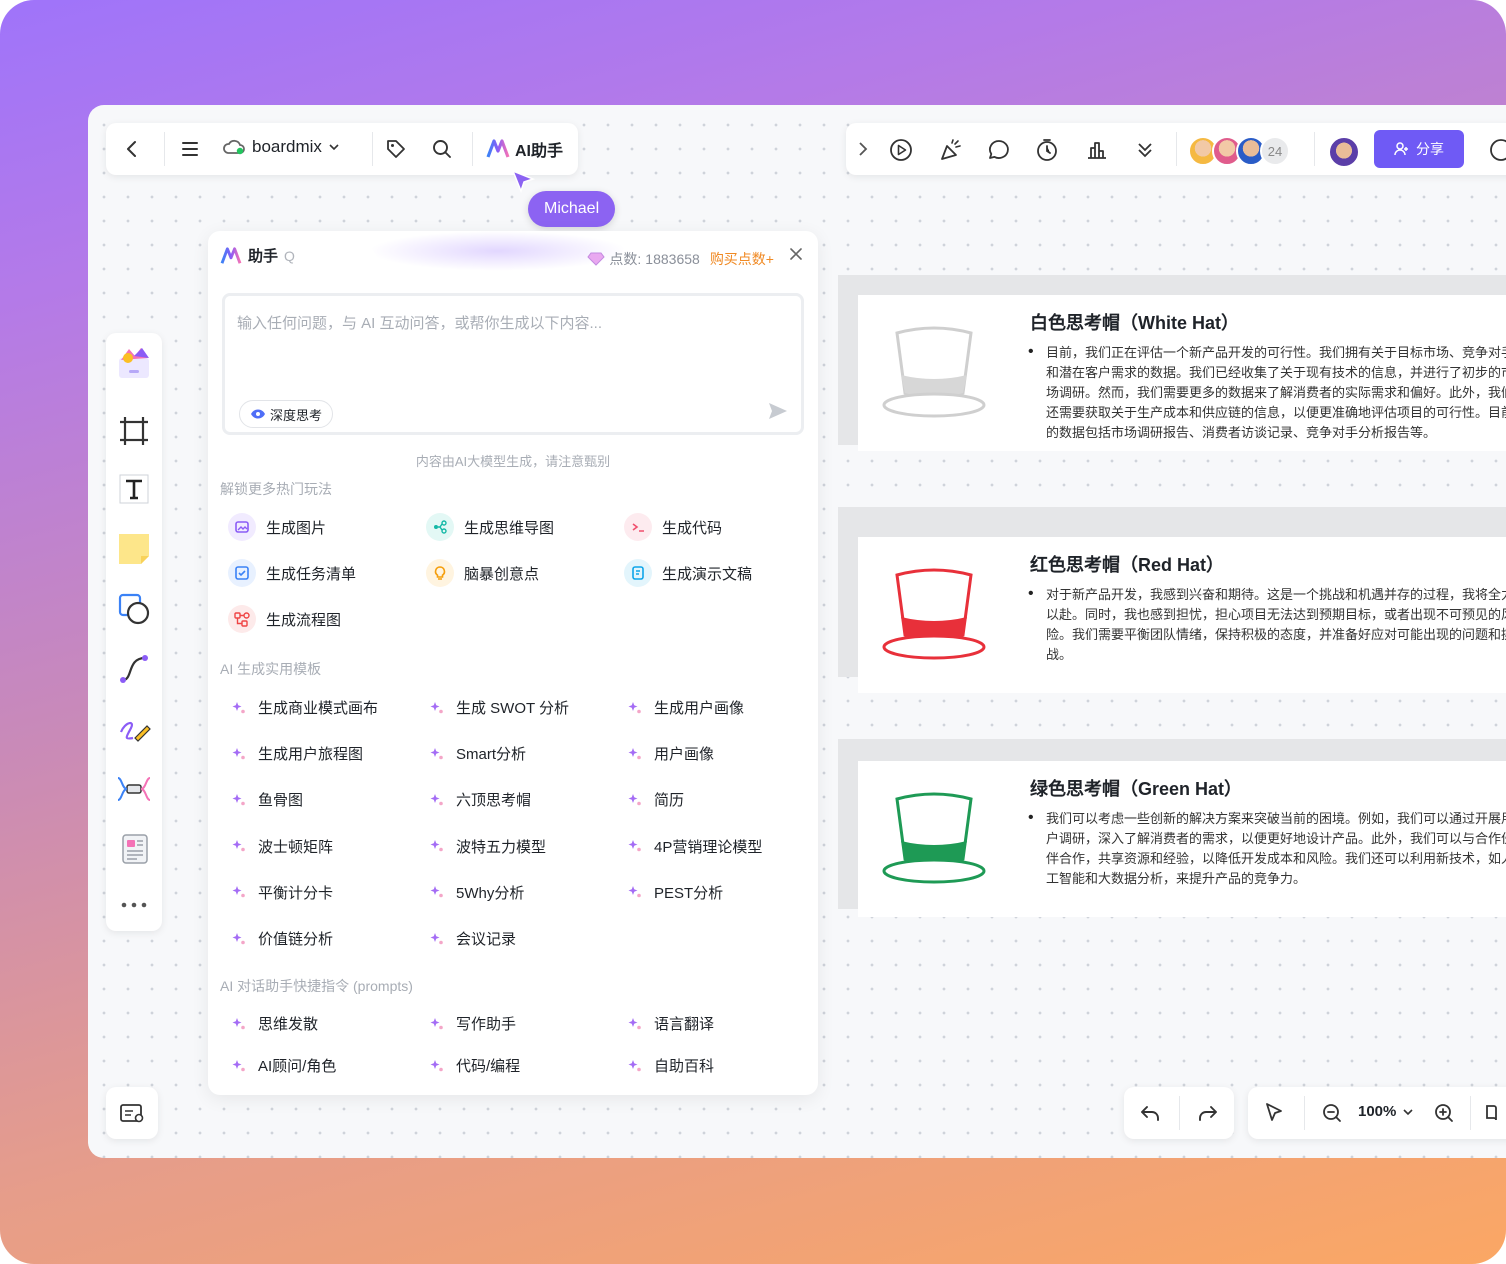 Image resolution: width=1506 pixels, height=1264 pixels. Describe the element at coordinates (778, 411) in the screenshot. I see `send-icon` at that location.